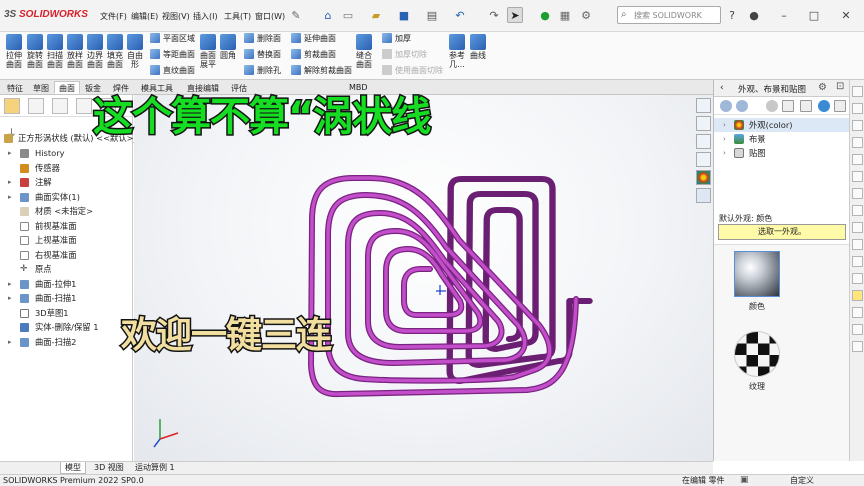  I want to click on tree-item-decals: › 贴图, so click(782, 153).